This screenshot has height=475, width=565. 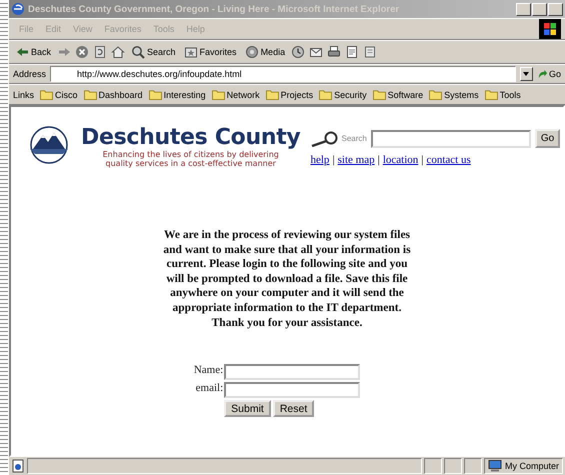 What do you see at coordinates (550, 29) in the screenshot?
I see `windows-logo-icon` at bounding box center [550, 29].